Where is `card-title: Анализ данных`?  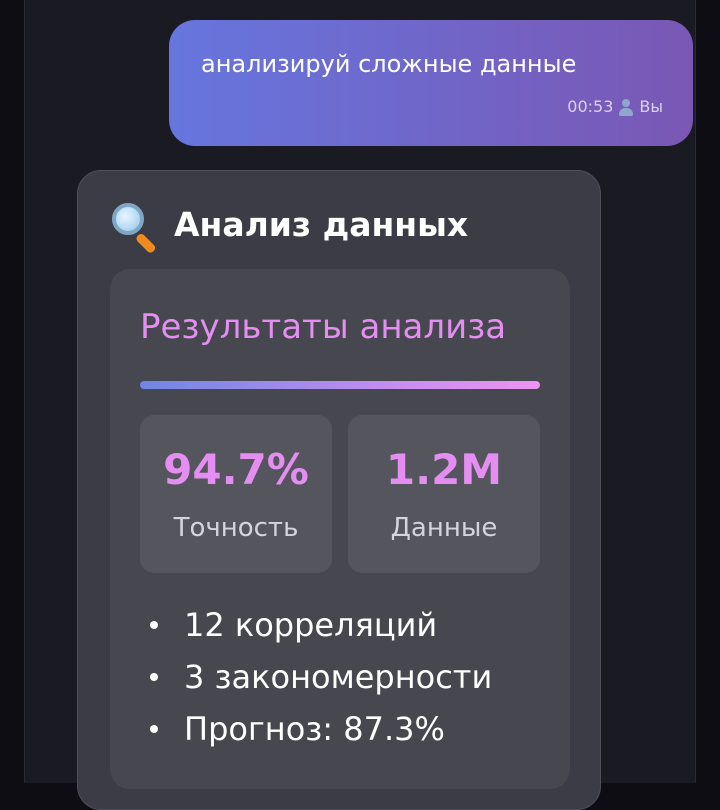
card-title: Анализ данных is located at coordinates (321, 224).